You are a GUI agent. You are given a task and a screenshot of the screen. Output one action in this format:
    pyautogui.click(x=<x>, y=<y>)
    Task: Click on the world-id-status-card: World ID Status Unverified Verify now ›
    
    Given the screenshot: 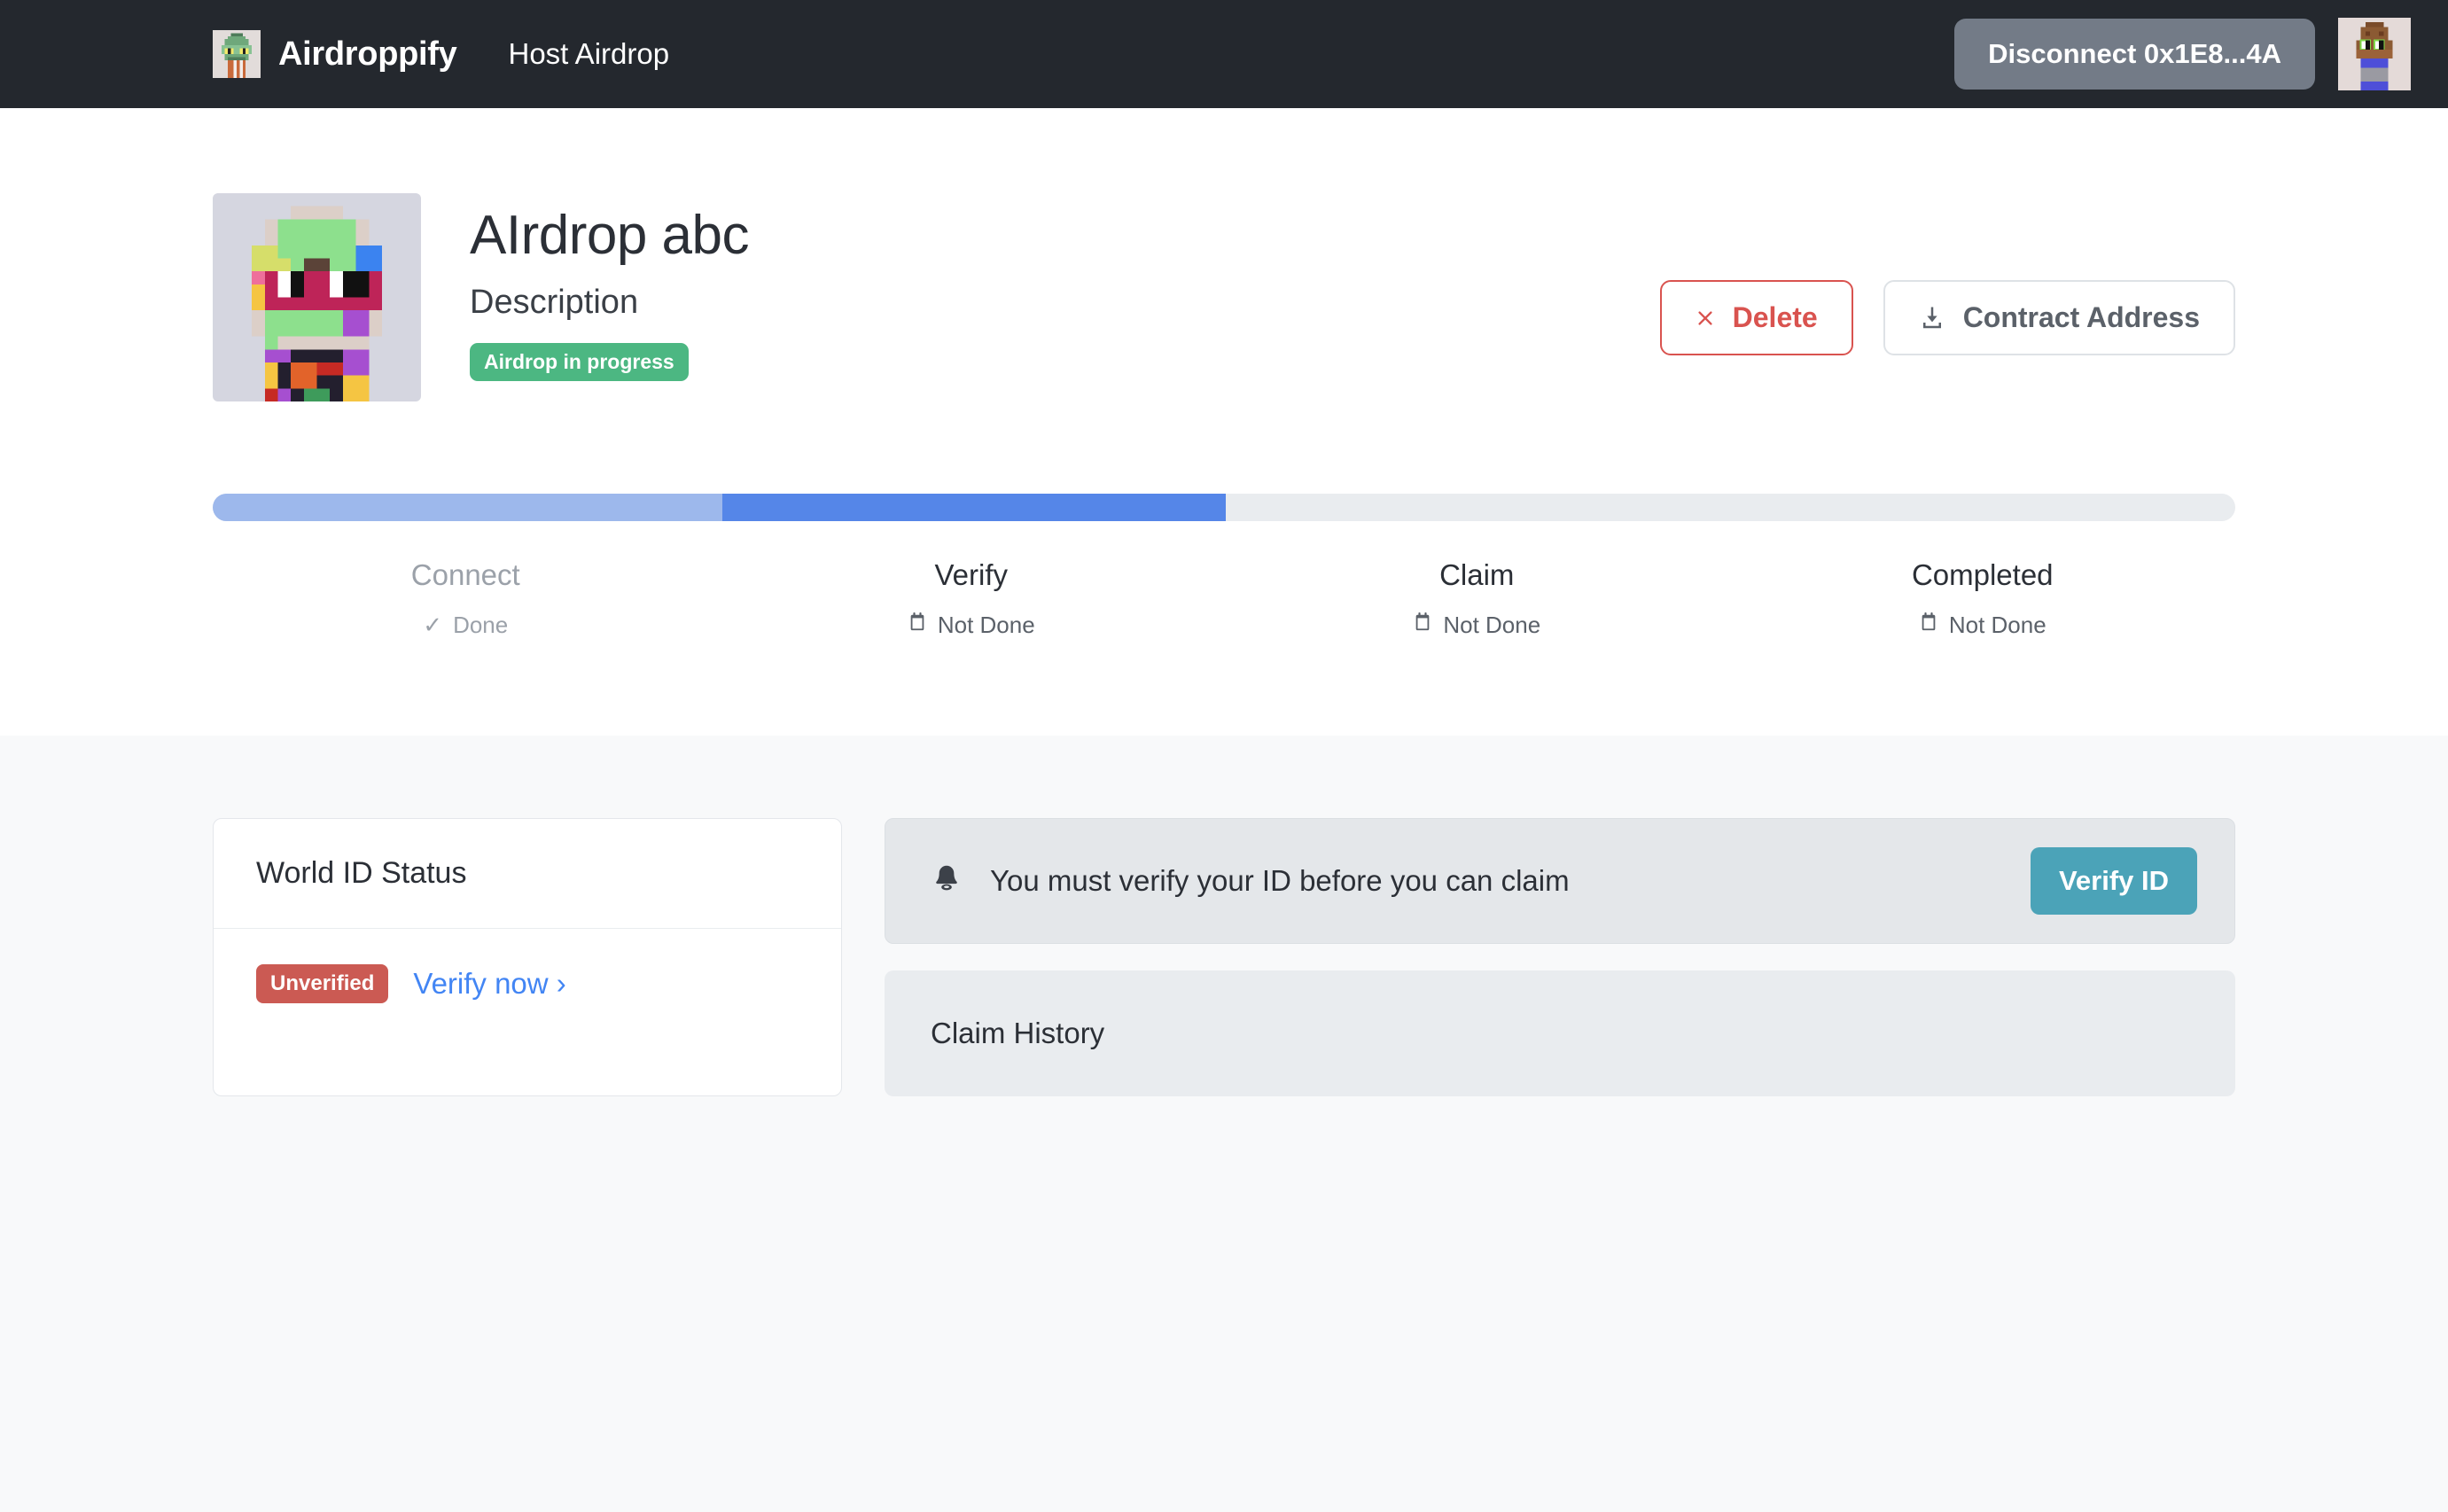 What is the action you would take?
    pyautogui.click(x=527, y=957)
    